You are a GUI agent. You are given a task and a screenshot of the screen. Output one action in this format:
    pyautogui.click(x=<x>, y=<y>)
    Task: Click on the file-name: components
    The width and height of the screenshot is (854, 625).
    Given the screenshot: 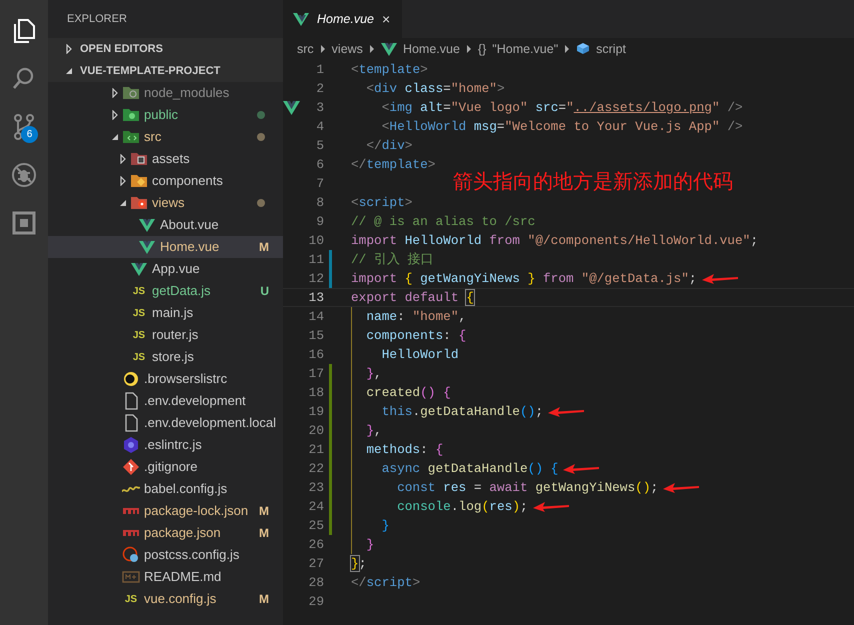 What is the action you would take?
    pyautogui.click(x=188, y=181)
    